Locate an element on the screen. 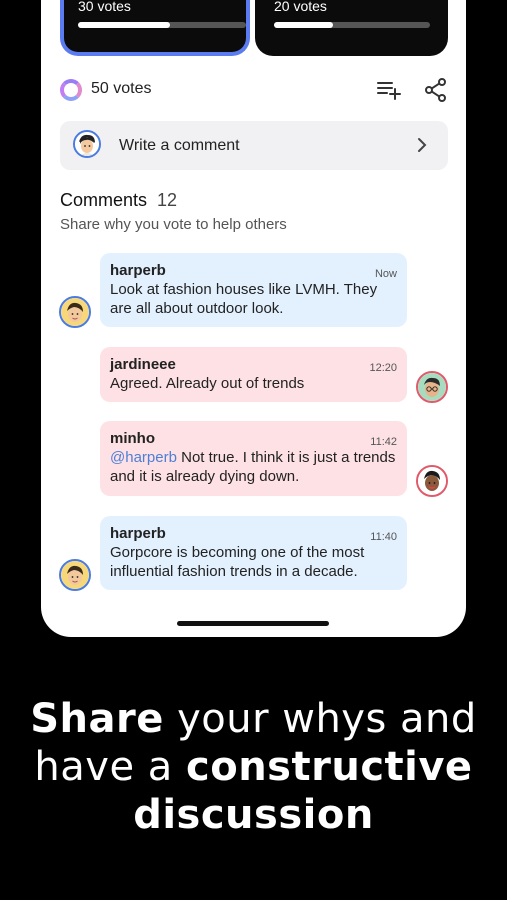 The width and height of the screenshot is (507, 900). tagline-light-2: have a is located at coordinates (110, 767).